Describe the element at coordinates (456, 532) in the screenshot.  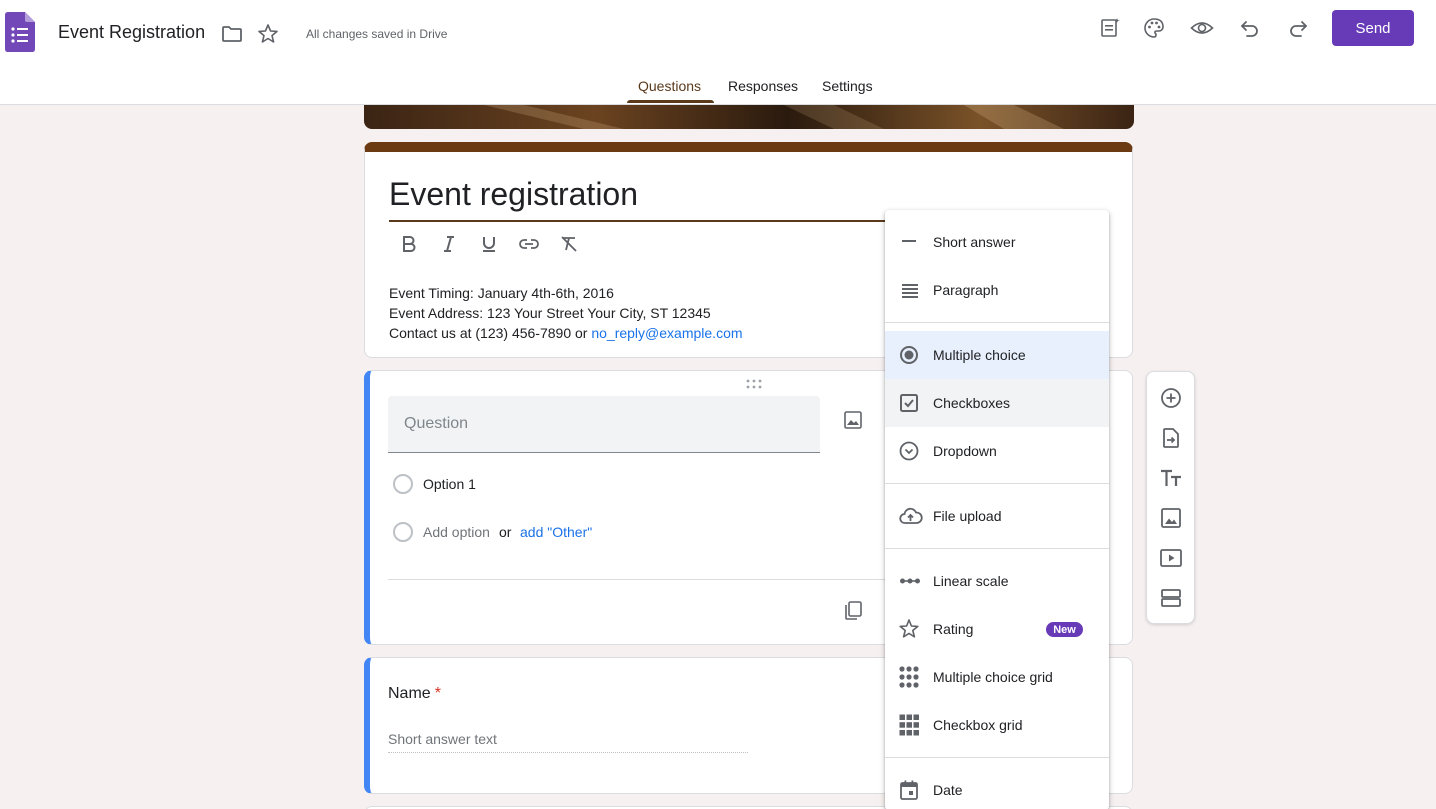
I see `add-option-link: Add option` at that location.